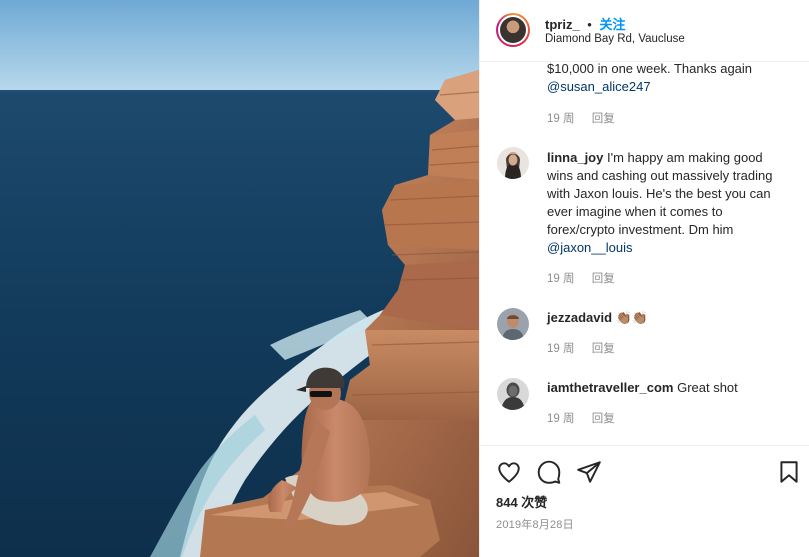  I want to click on comment-icon, so click(549, 472).